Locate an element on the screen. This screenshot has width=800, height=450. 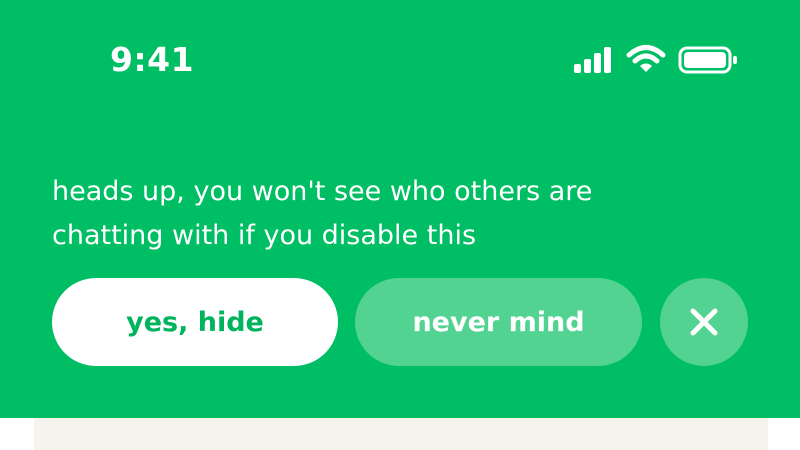
never-mind-button: never mind is located at coordinates (498, 322).